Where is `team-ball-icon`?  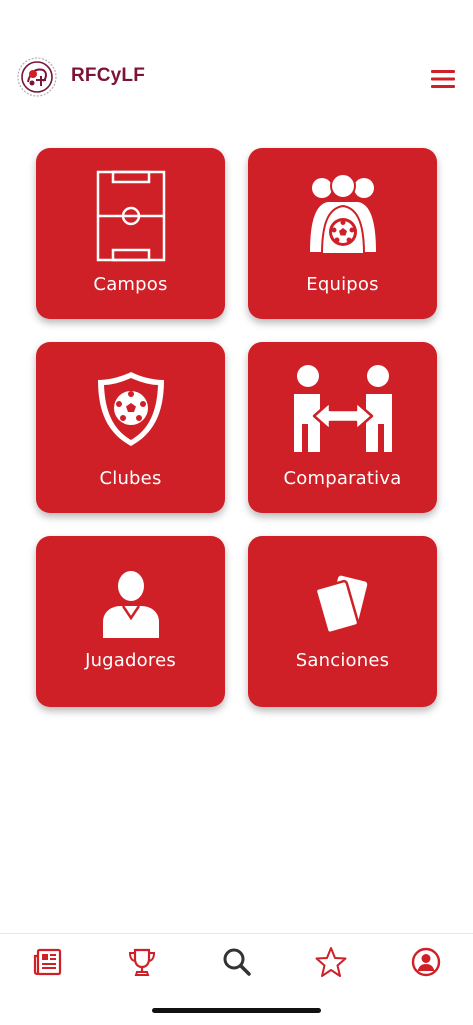
team-ball-icon is located at coordinates (343, 219).